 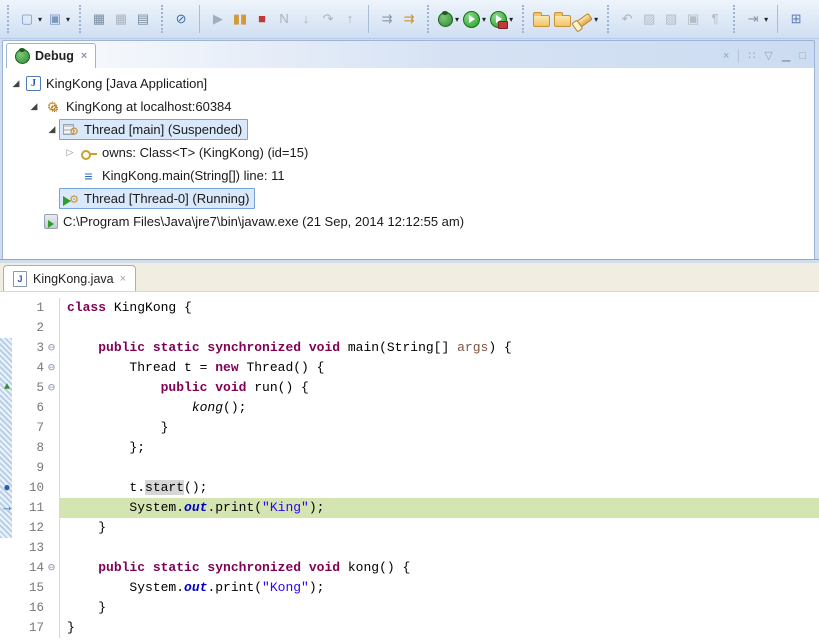 What do you see at coordinates (596, 19) in the screenshot?
I see `search-dropdown-icon: ▾` at bounding box center [596, 19].